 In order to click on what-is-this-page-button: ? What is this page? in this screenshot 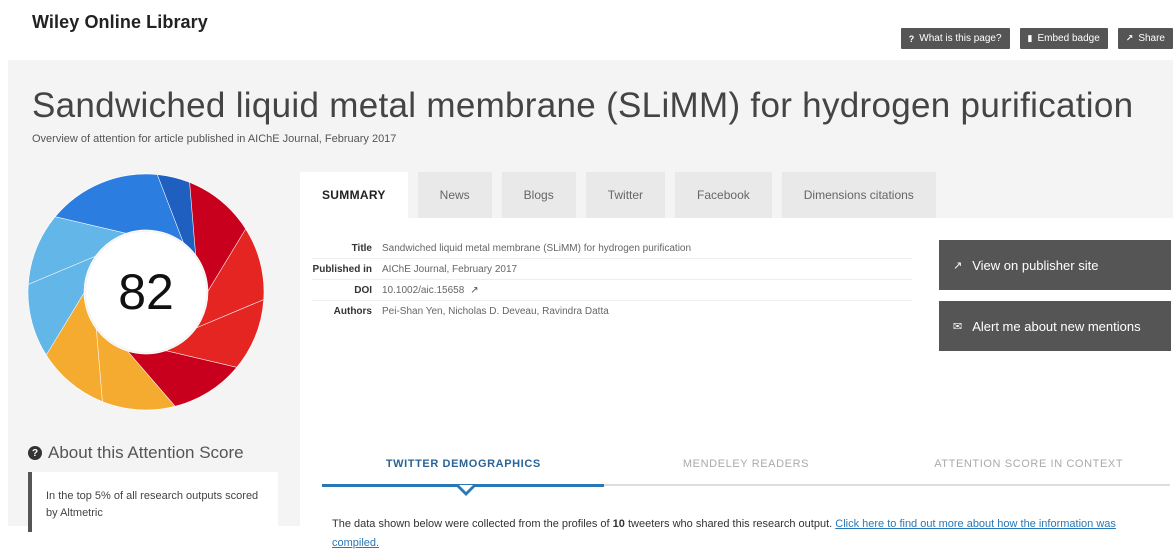, I will do `click(955, 38)`.